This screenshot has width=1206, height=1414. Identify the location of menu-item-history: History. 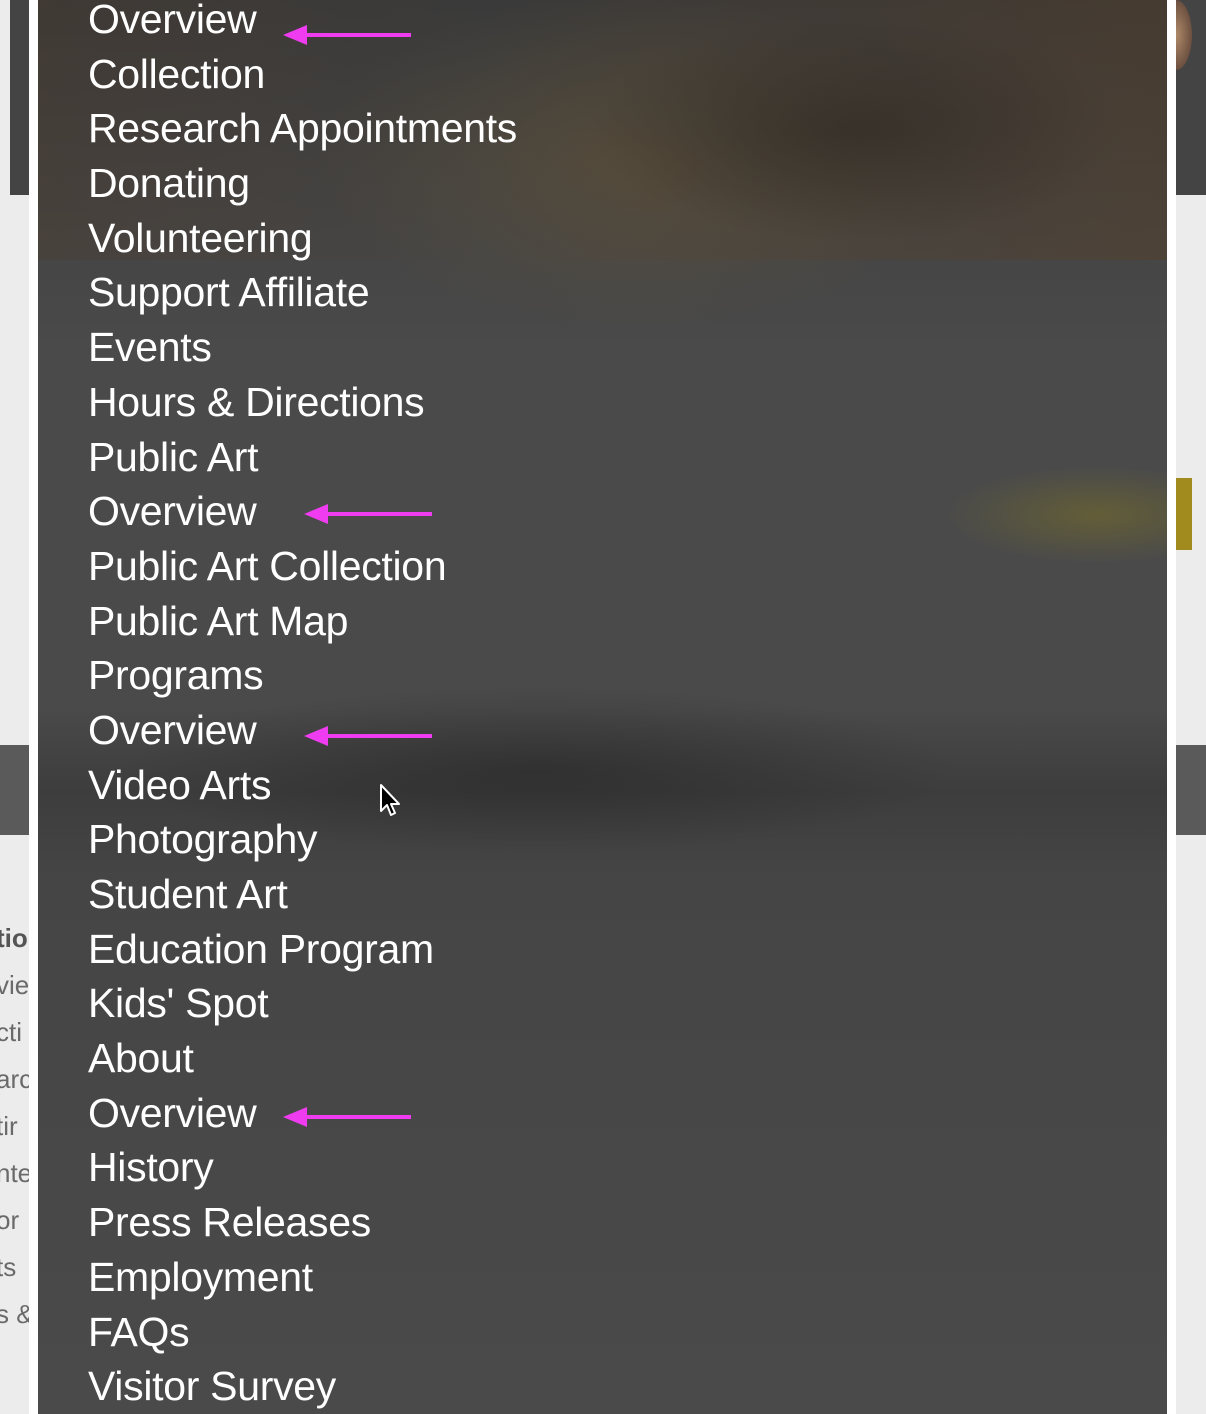
(302, 1173).